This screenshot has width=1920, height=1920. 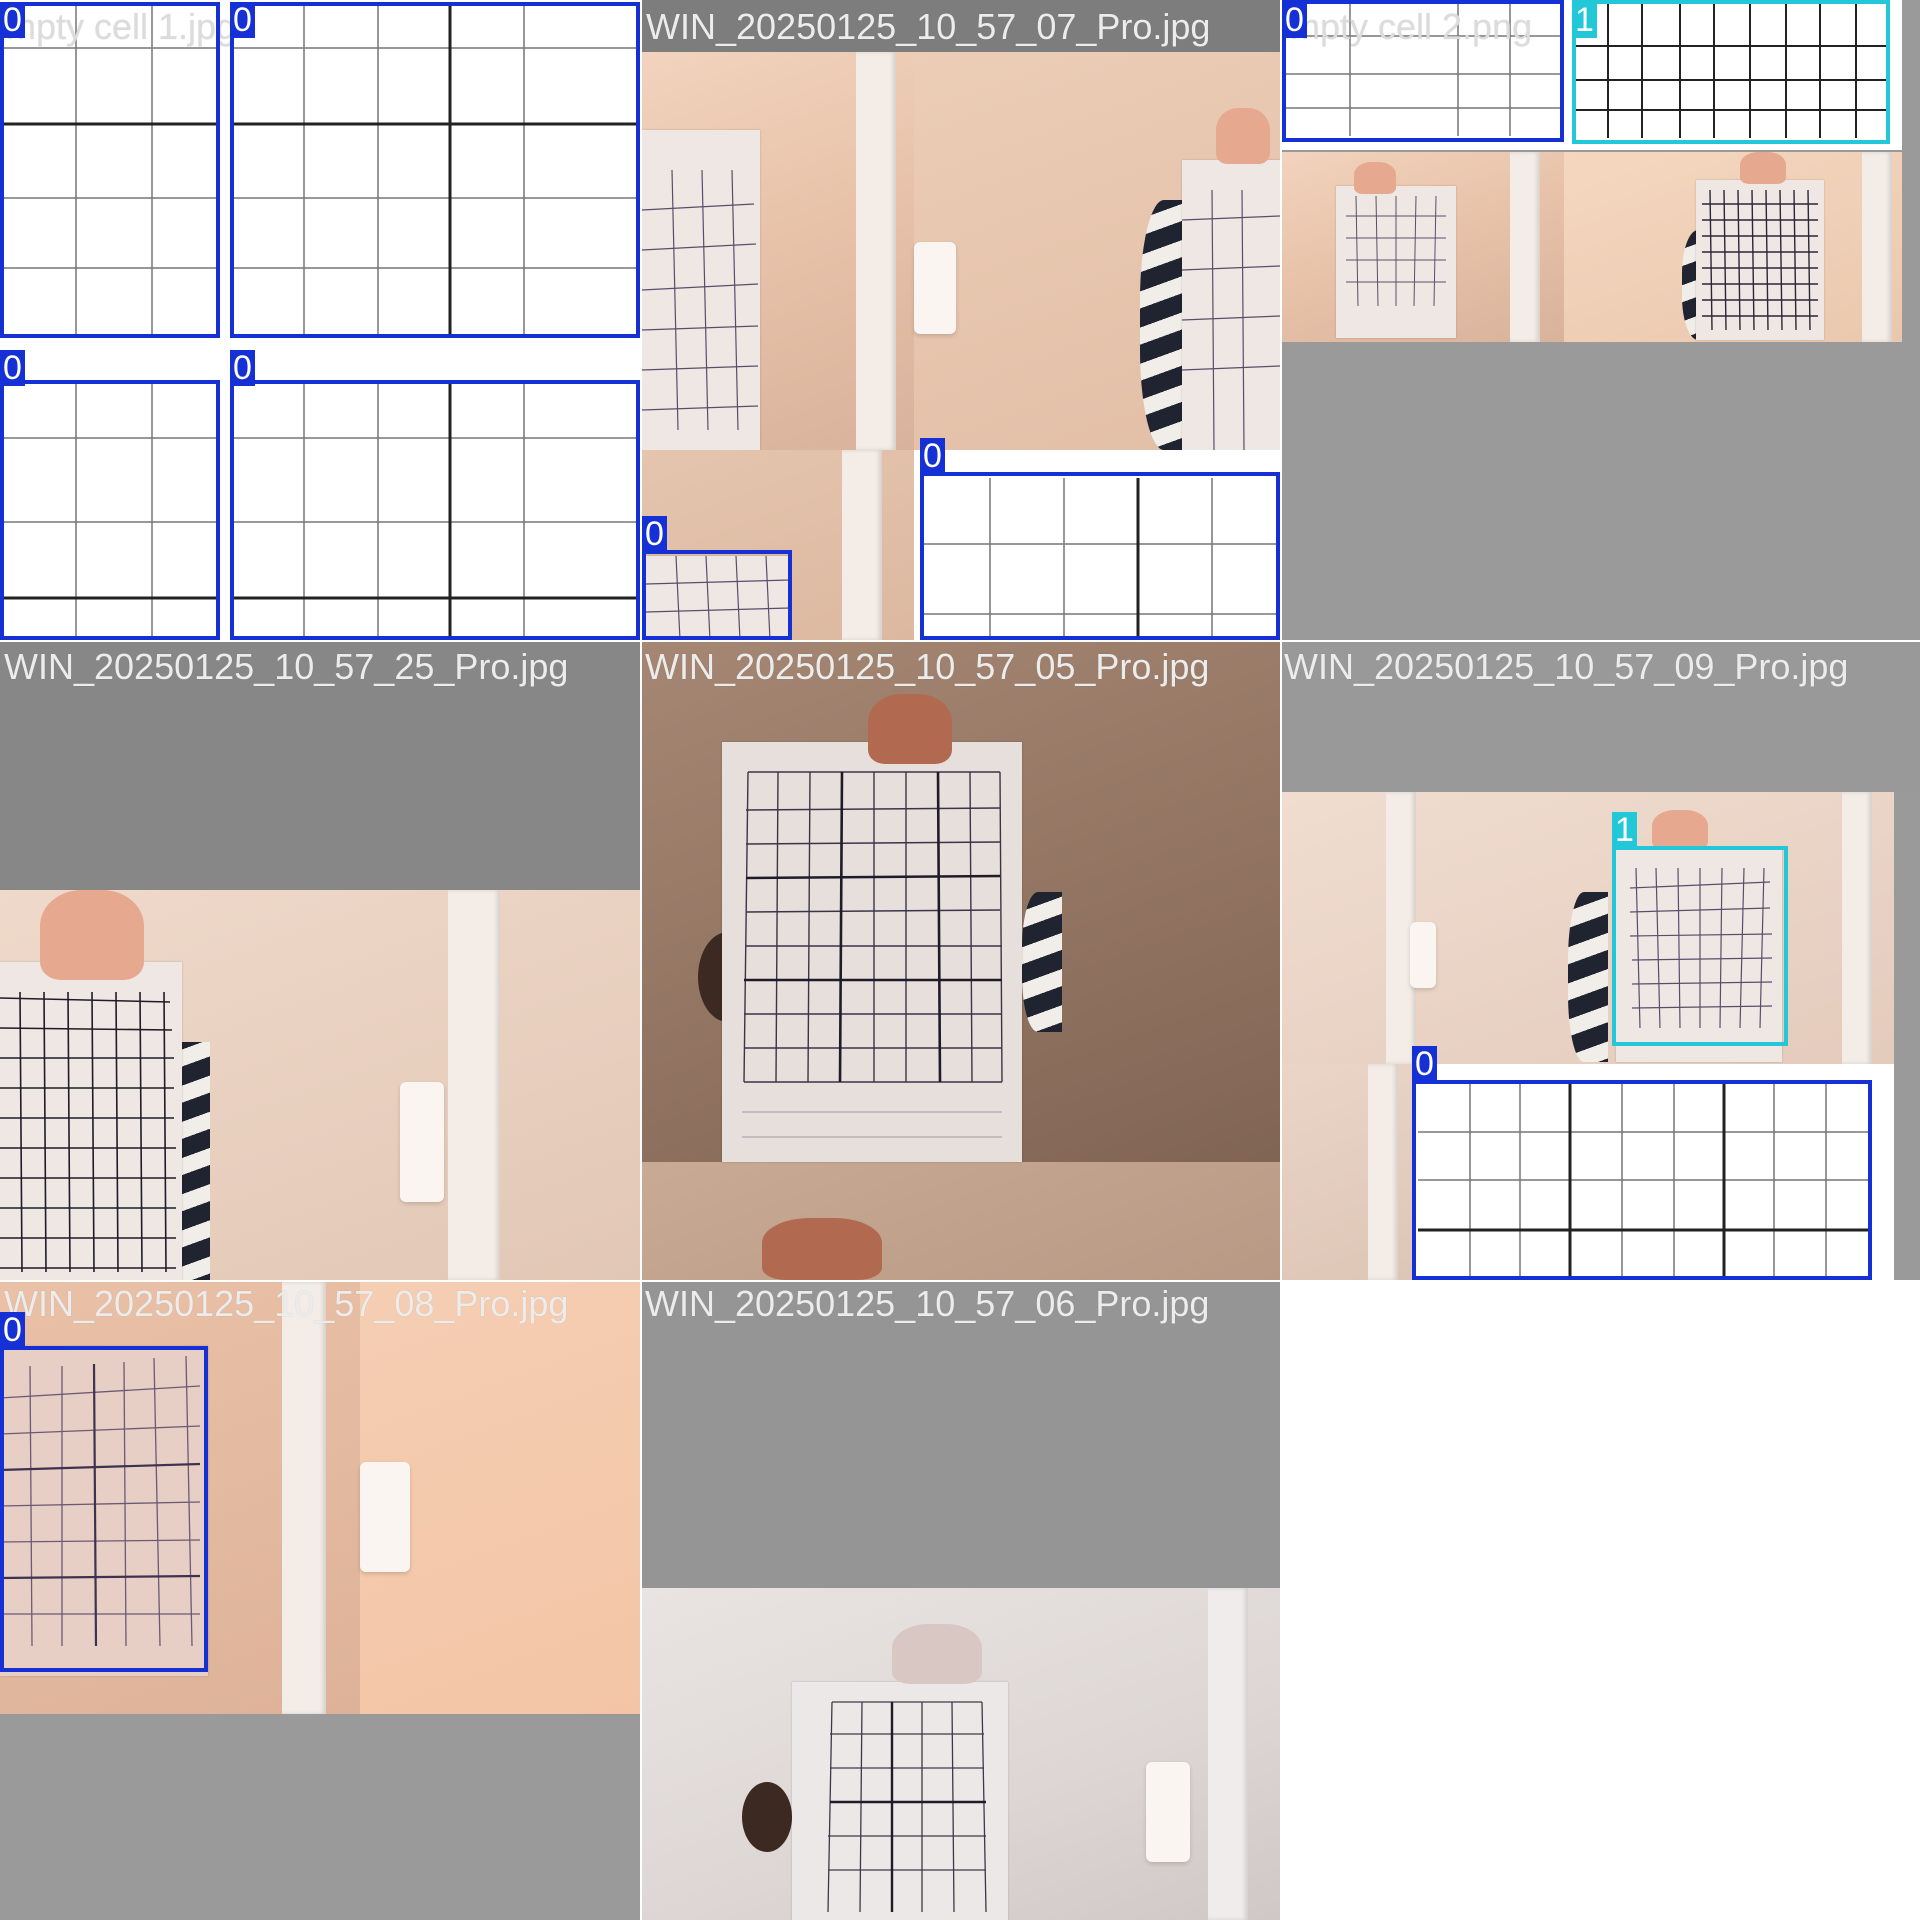 What do you see at coordinates (961, 1221) in the screenshot?
I see `photo` at bounding box center [961, 1221].